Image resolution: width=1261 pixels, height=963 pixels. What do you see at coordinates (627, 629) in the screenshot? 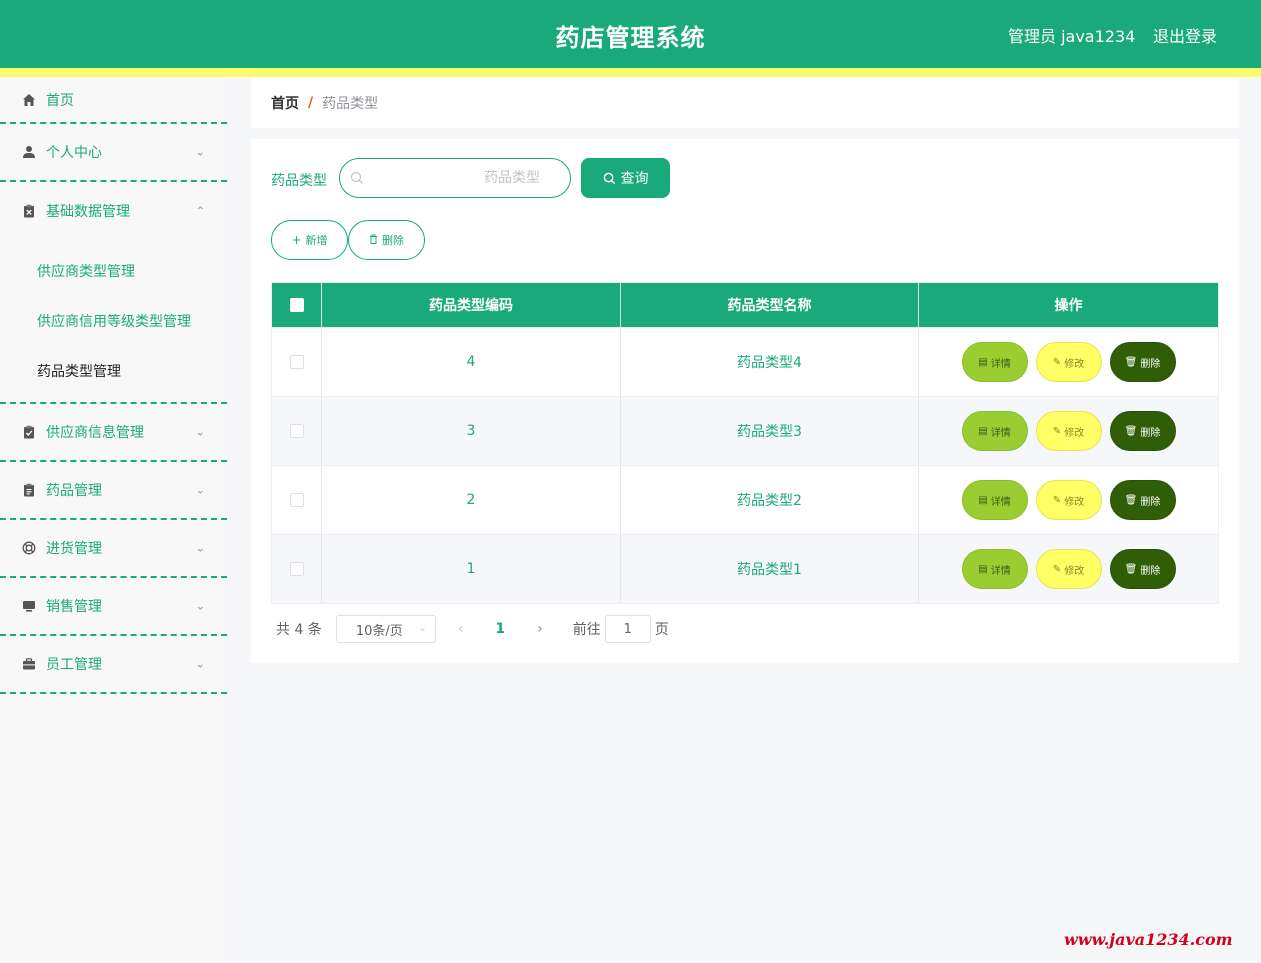
I see `page-jump-input` at bounding box center [627, 629].